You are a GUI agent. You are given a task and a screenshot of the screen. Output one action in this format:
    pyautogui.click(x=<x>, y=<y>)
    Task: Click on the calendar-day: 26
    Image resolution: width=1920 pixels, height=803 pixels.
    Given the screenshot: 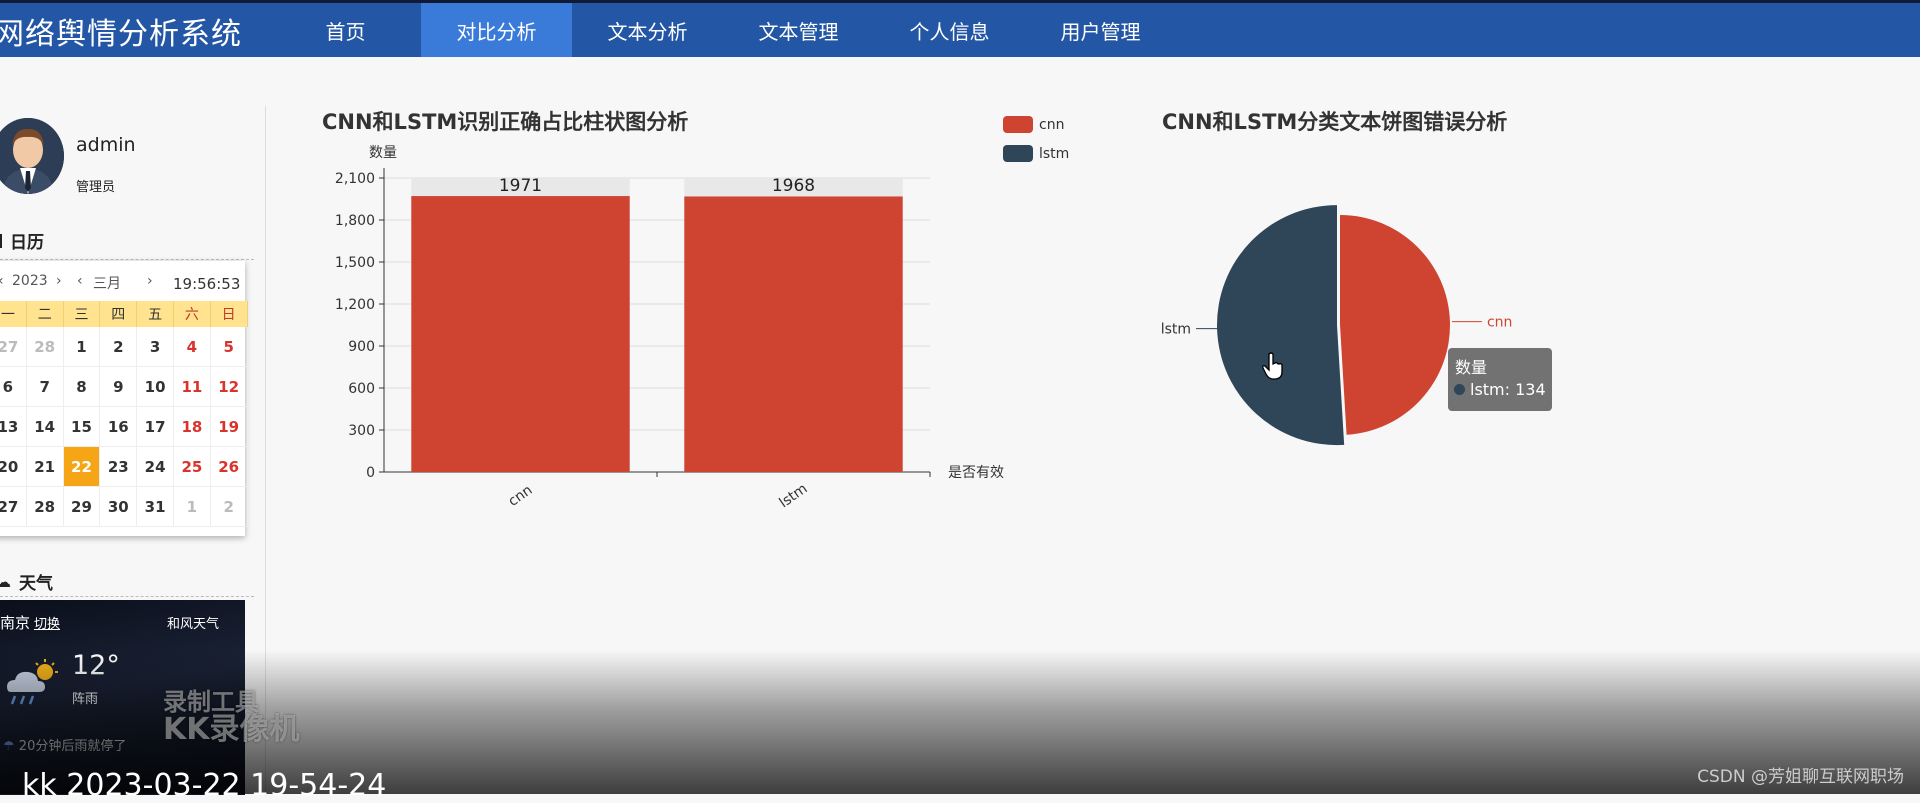 What is the action you would take?
    pyautogui.click(x=229, y=467)
    